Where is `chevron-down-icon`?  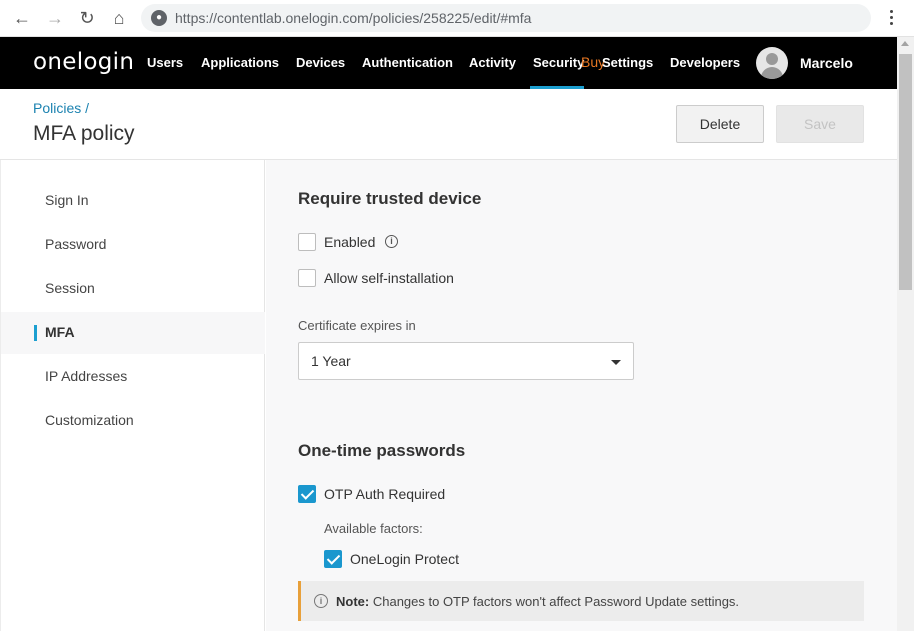
chevron-down-icon is located at coordinates (616, 362).